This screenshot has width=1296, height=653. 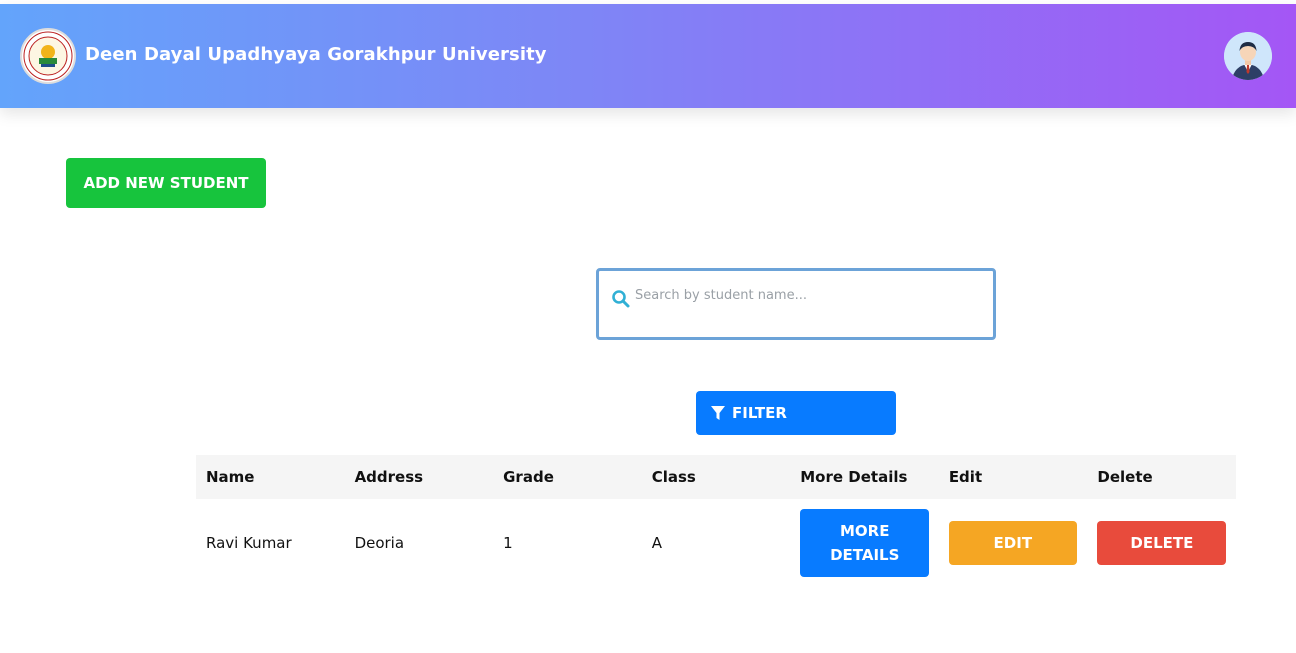 I want to click on cell-name: Ravi Kumar, so click(x=249, y=543).